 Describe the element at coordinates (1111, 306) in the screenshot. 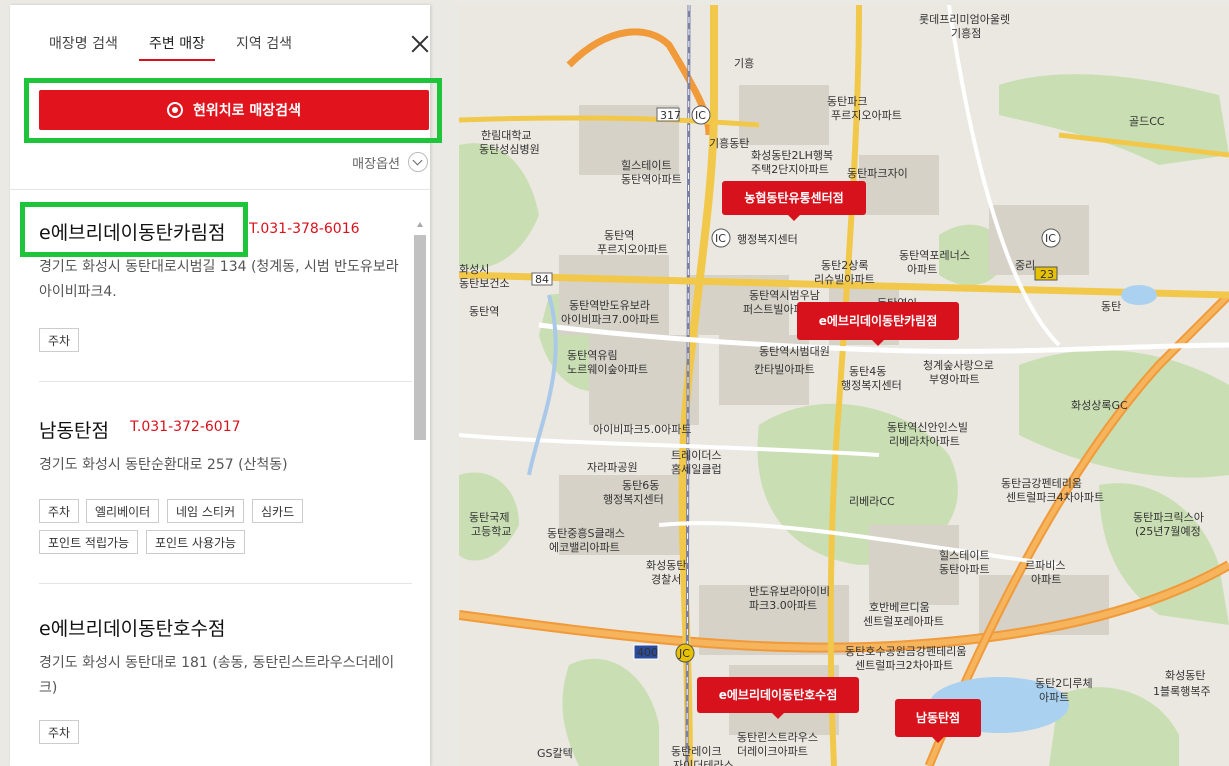

I see `map-place-label: 동탄` at that location.